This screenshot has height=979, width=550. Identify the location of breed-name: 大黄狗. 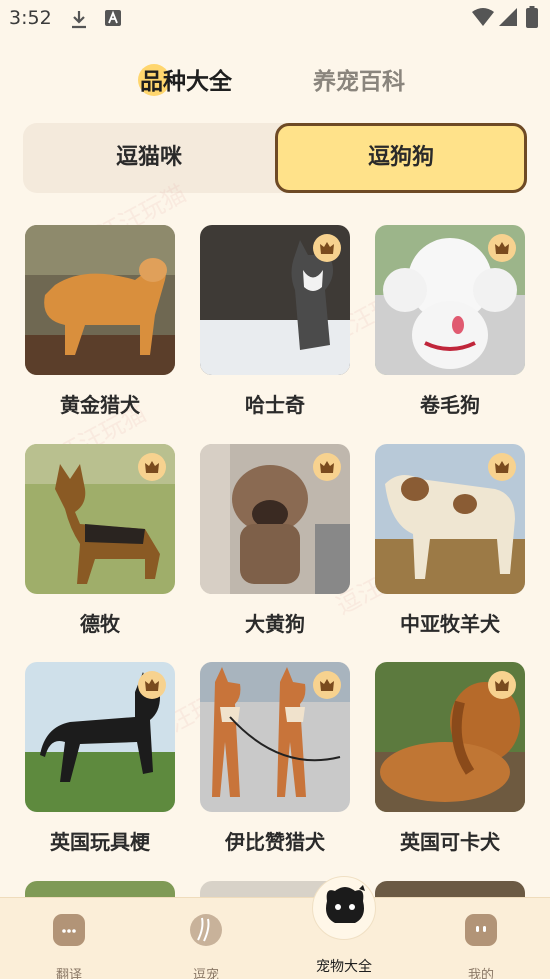
(275, 624).